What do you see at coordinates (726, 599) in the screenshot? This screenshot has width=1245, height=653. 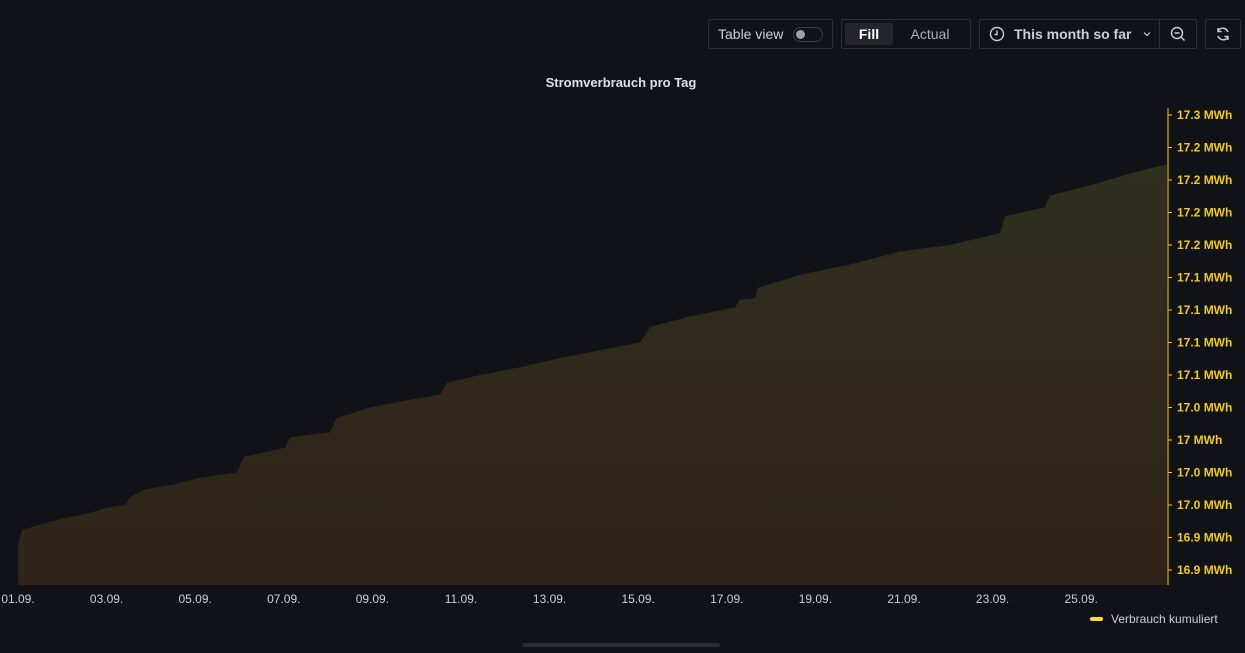 I see `x-tick-label: 17.09.` at bounding box center [726, 599].